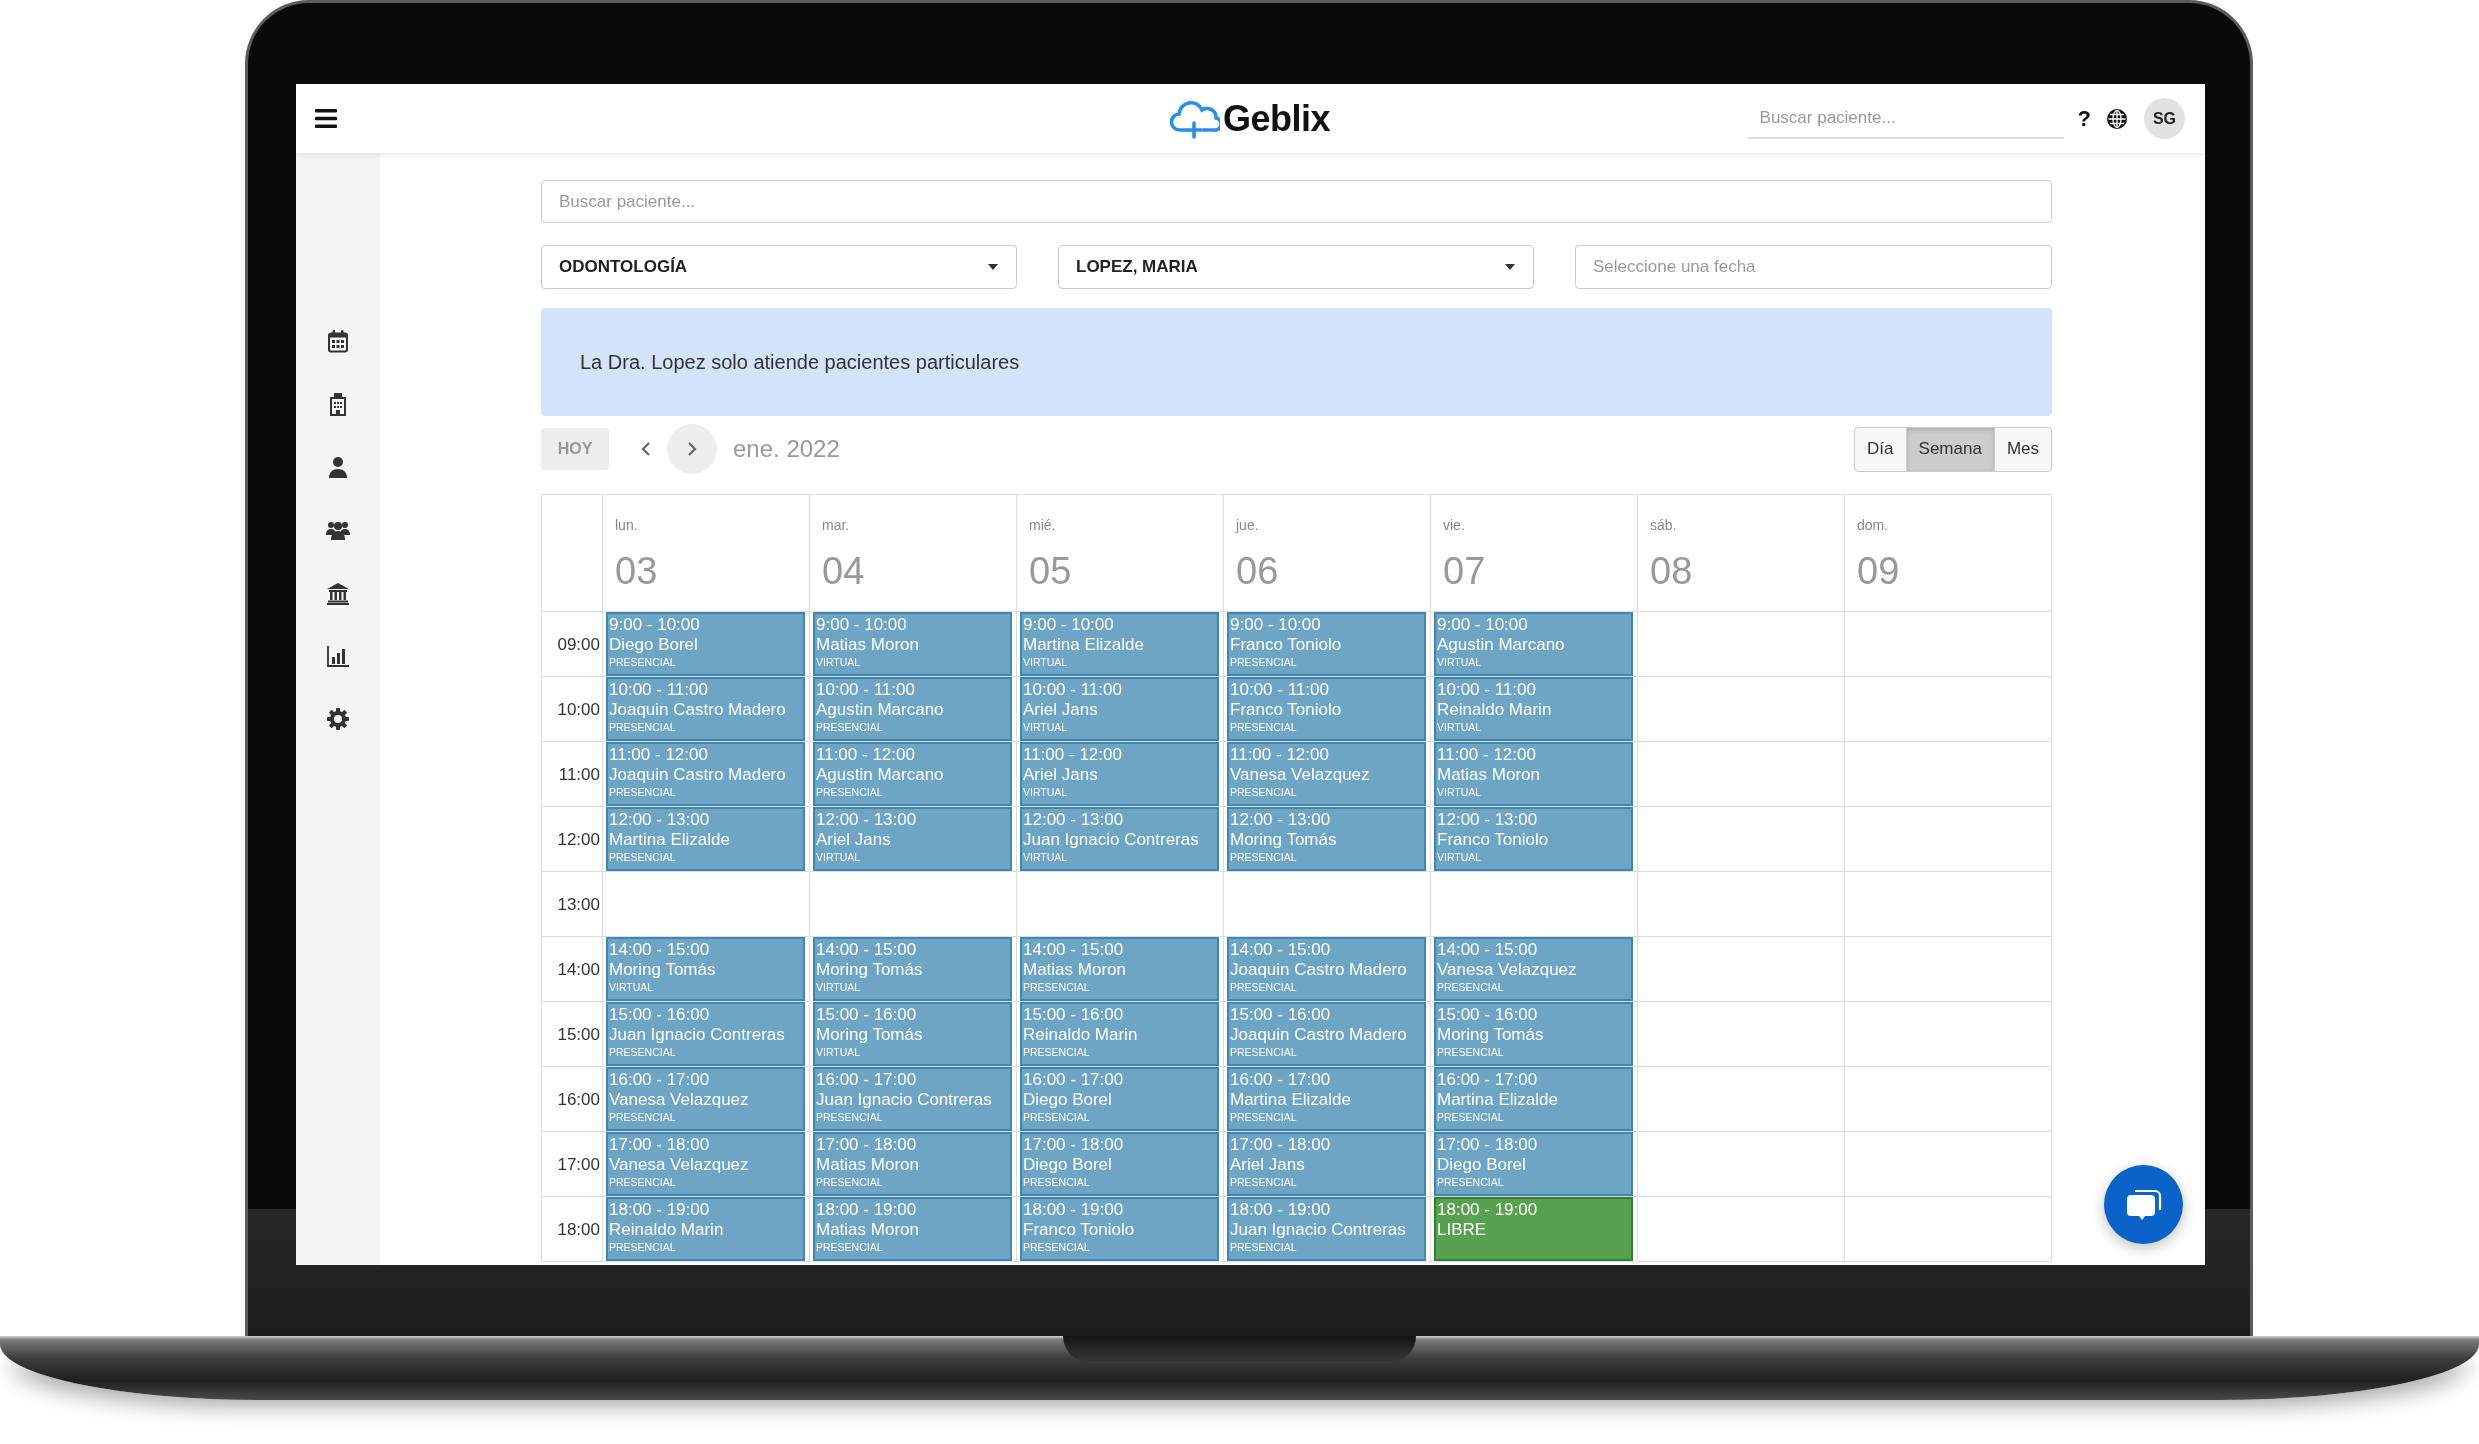 Image resolution: width=2479 pixels, height=1444 pixels. I want to click on appointment-block: 12:00 - 13:00 Juan Ignacio Contreras VIRTUAL, so click(1119, 839).